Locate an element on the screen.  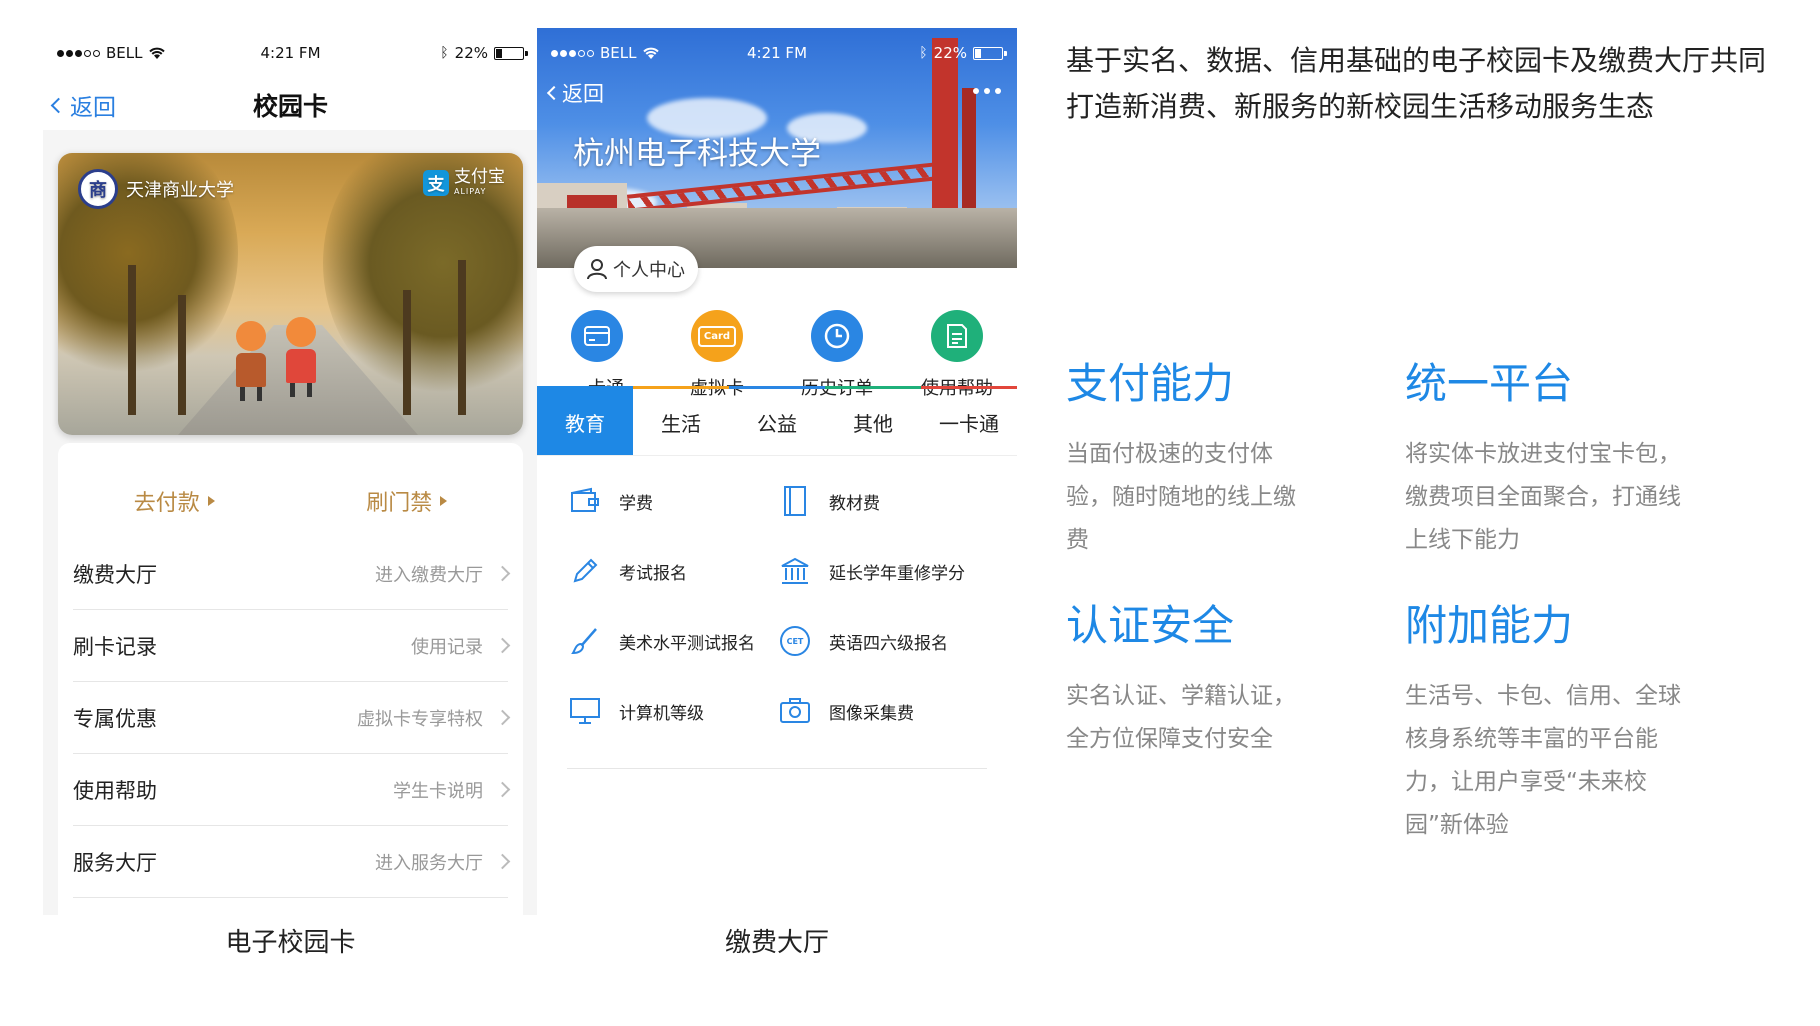
row-label: 服务大厅 is located at coordinates (115, 862).